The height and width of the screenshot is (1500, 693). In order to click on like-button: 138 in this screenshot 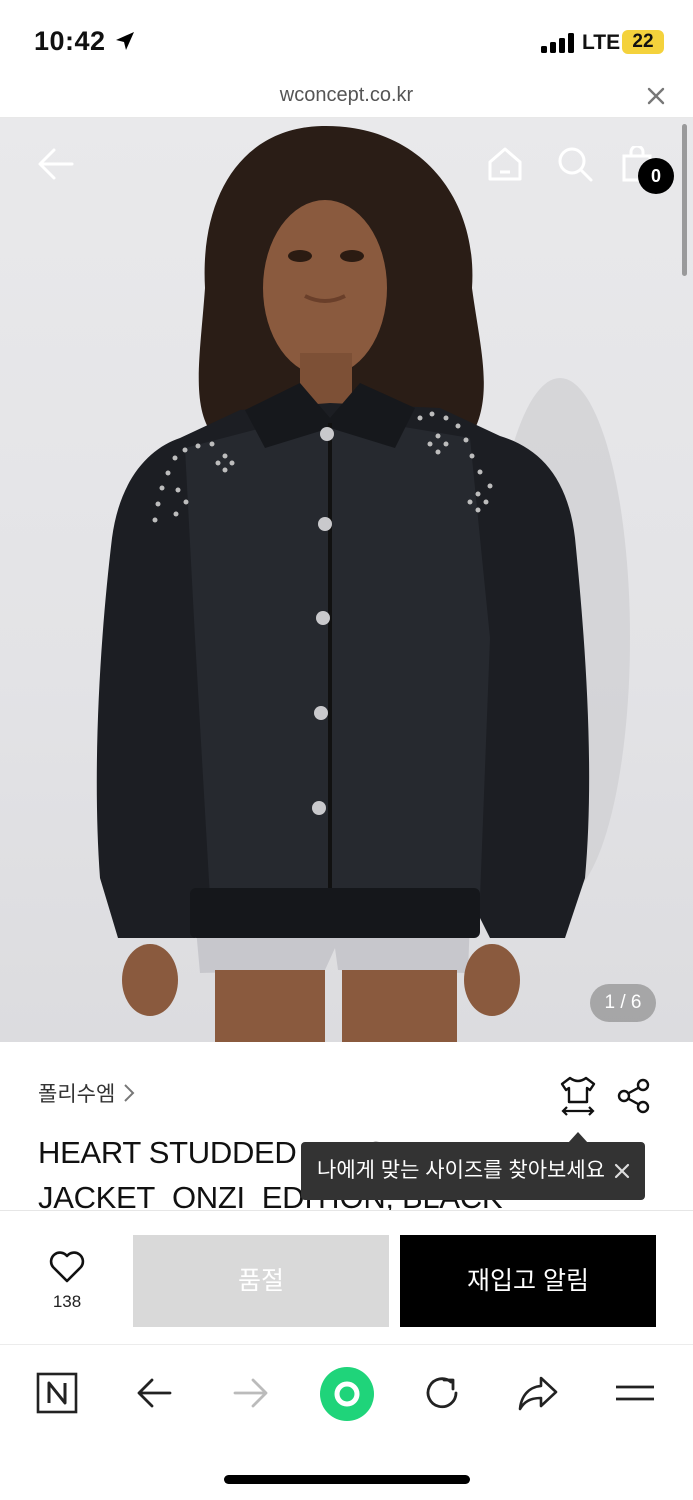, I will do `click(67, 1281)`.